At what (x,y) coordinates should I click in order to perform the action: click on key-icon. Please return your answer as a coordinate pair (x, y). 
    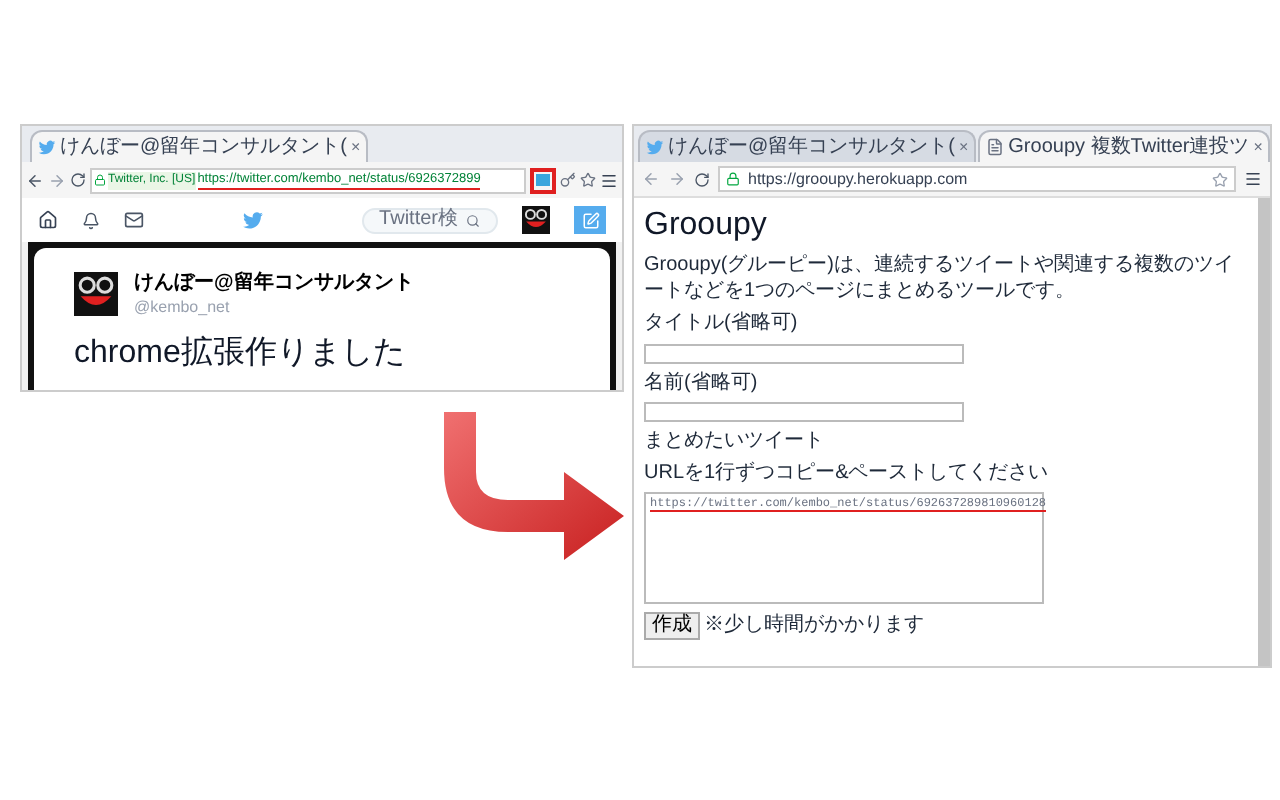
    Looking at the image, I should click on (568, 180).